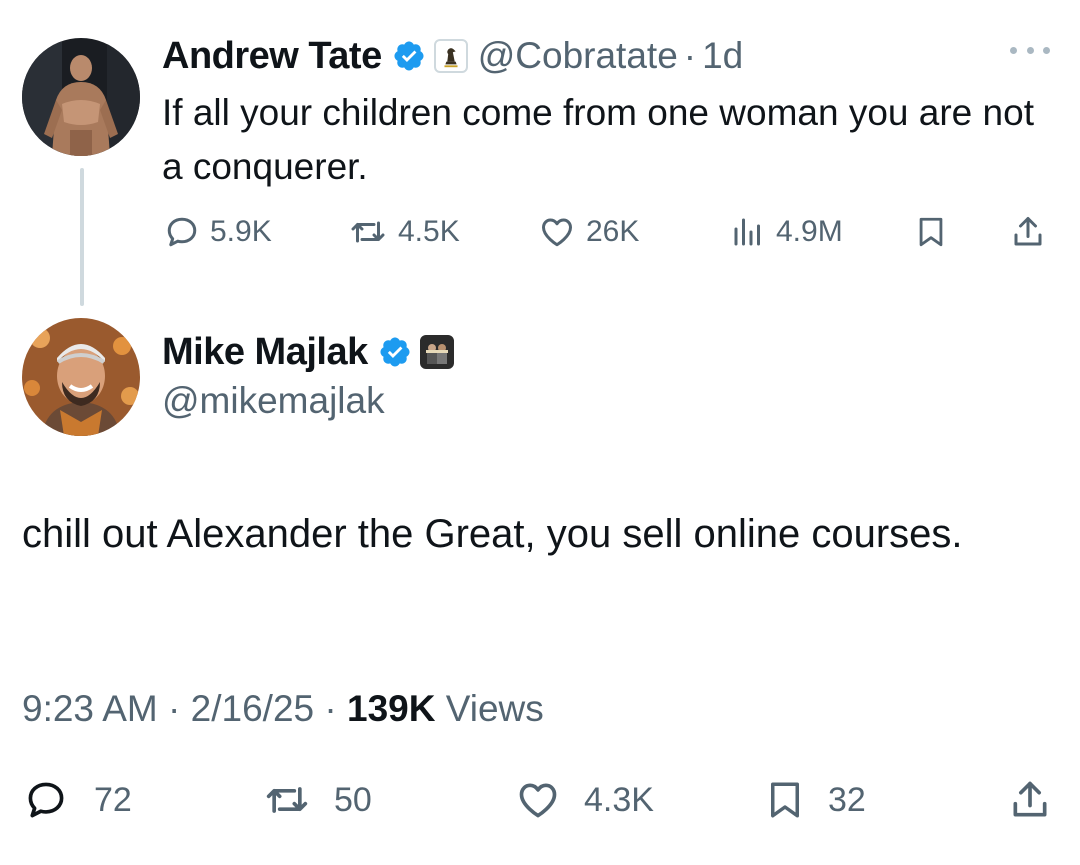  What do you see at coordinates (391, 708) in the screenshot?
I see `views-count: 139K` at bounding box center [391, 708].